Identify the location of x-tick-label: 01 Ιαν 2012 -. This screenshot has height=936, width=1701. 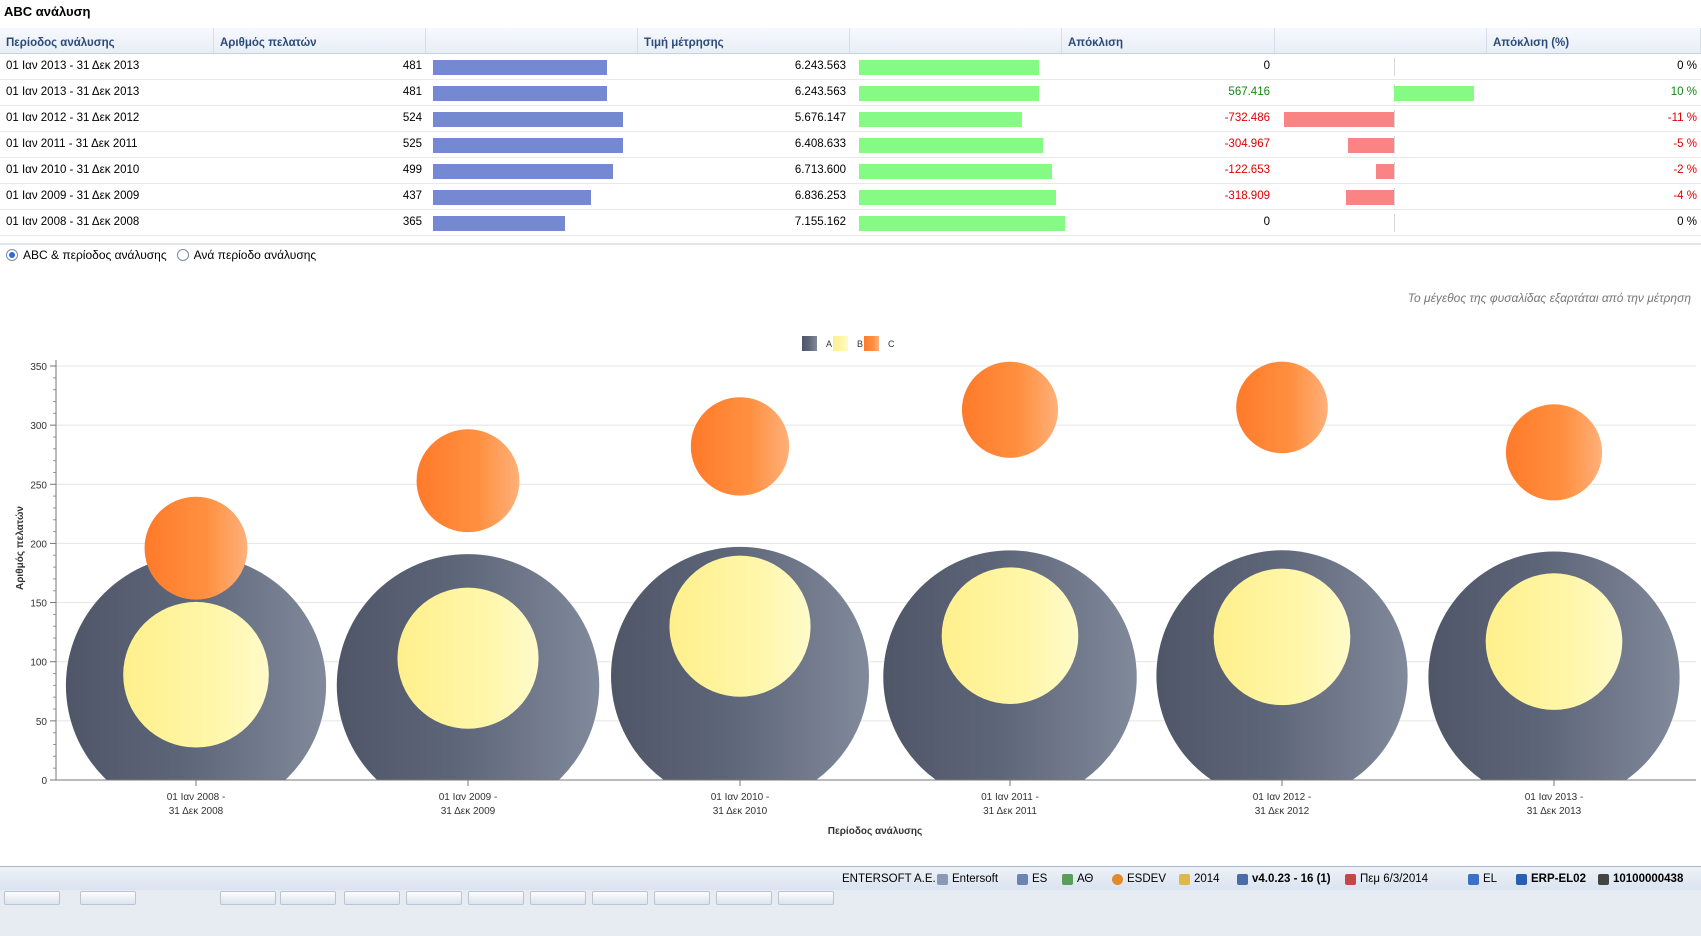
(1282, 797).